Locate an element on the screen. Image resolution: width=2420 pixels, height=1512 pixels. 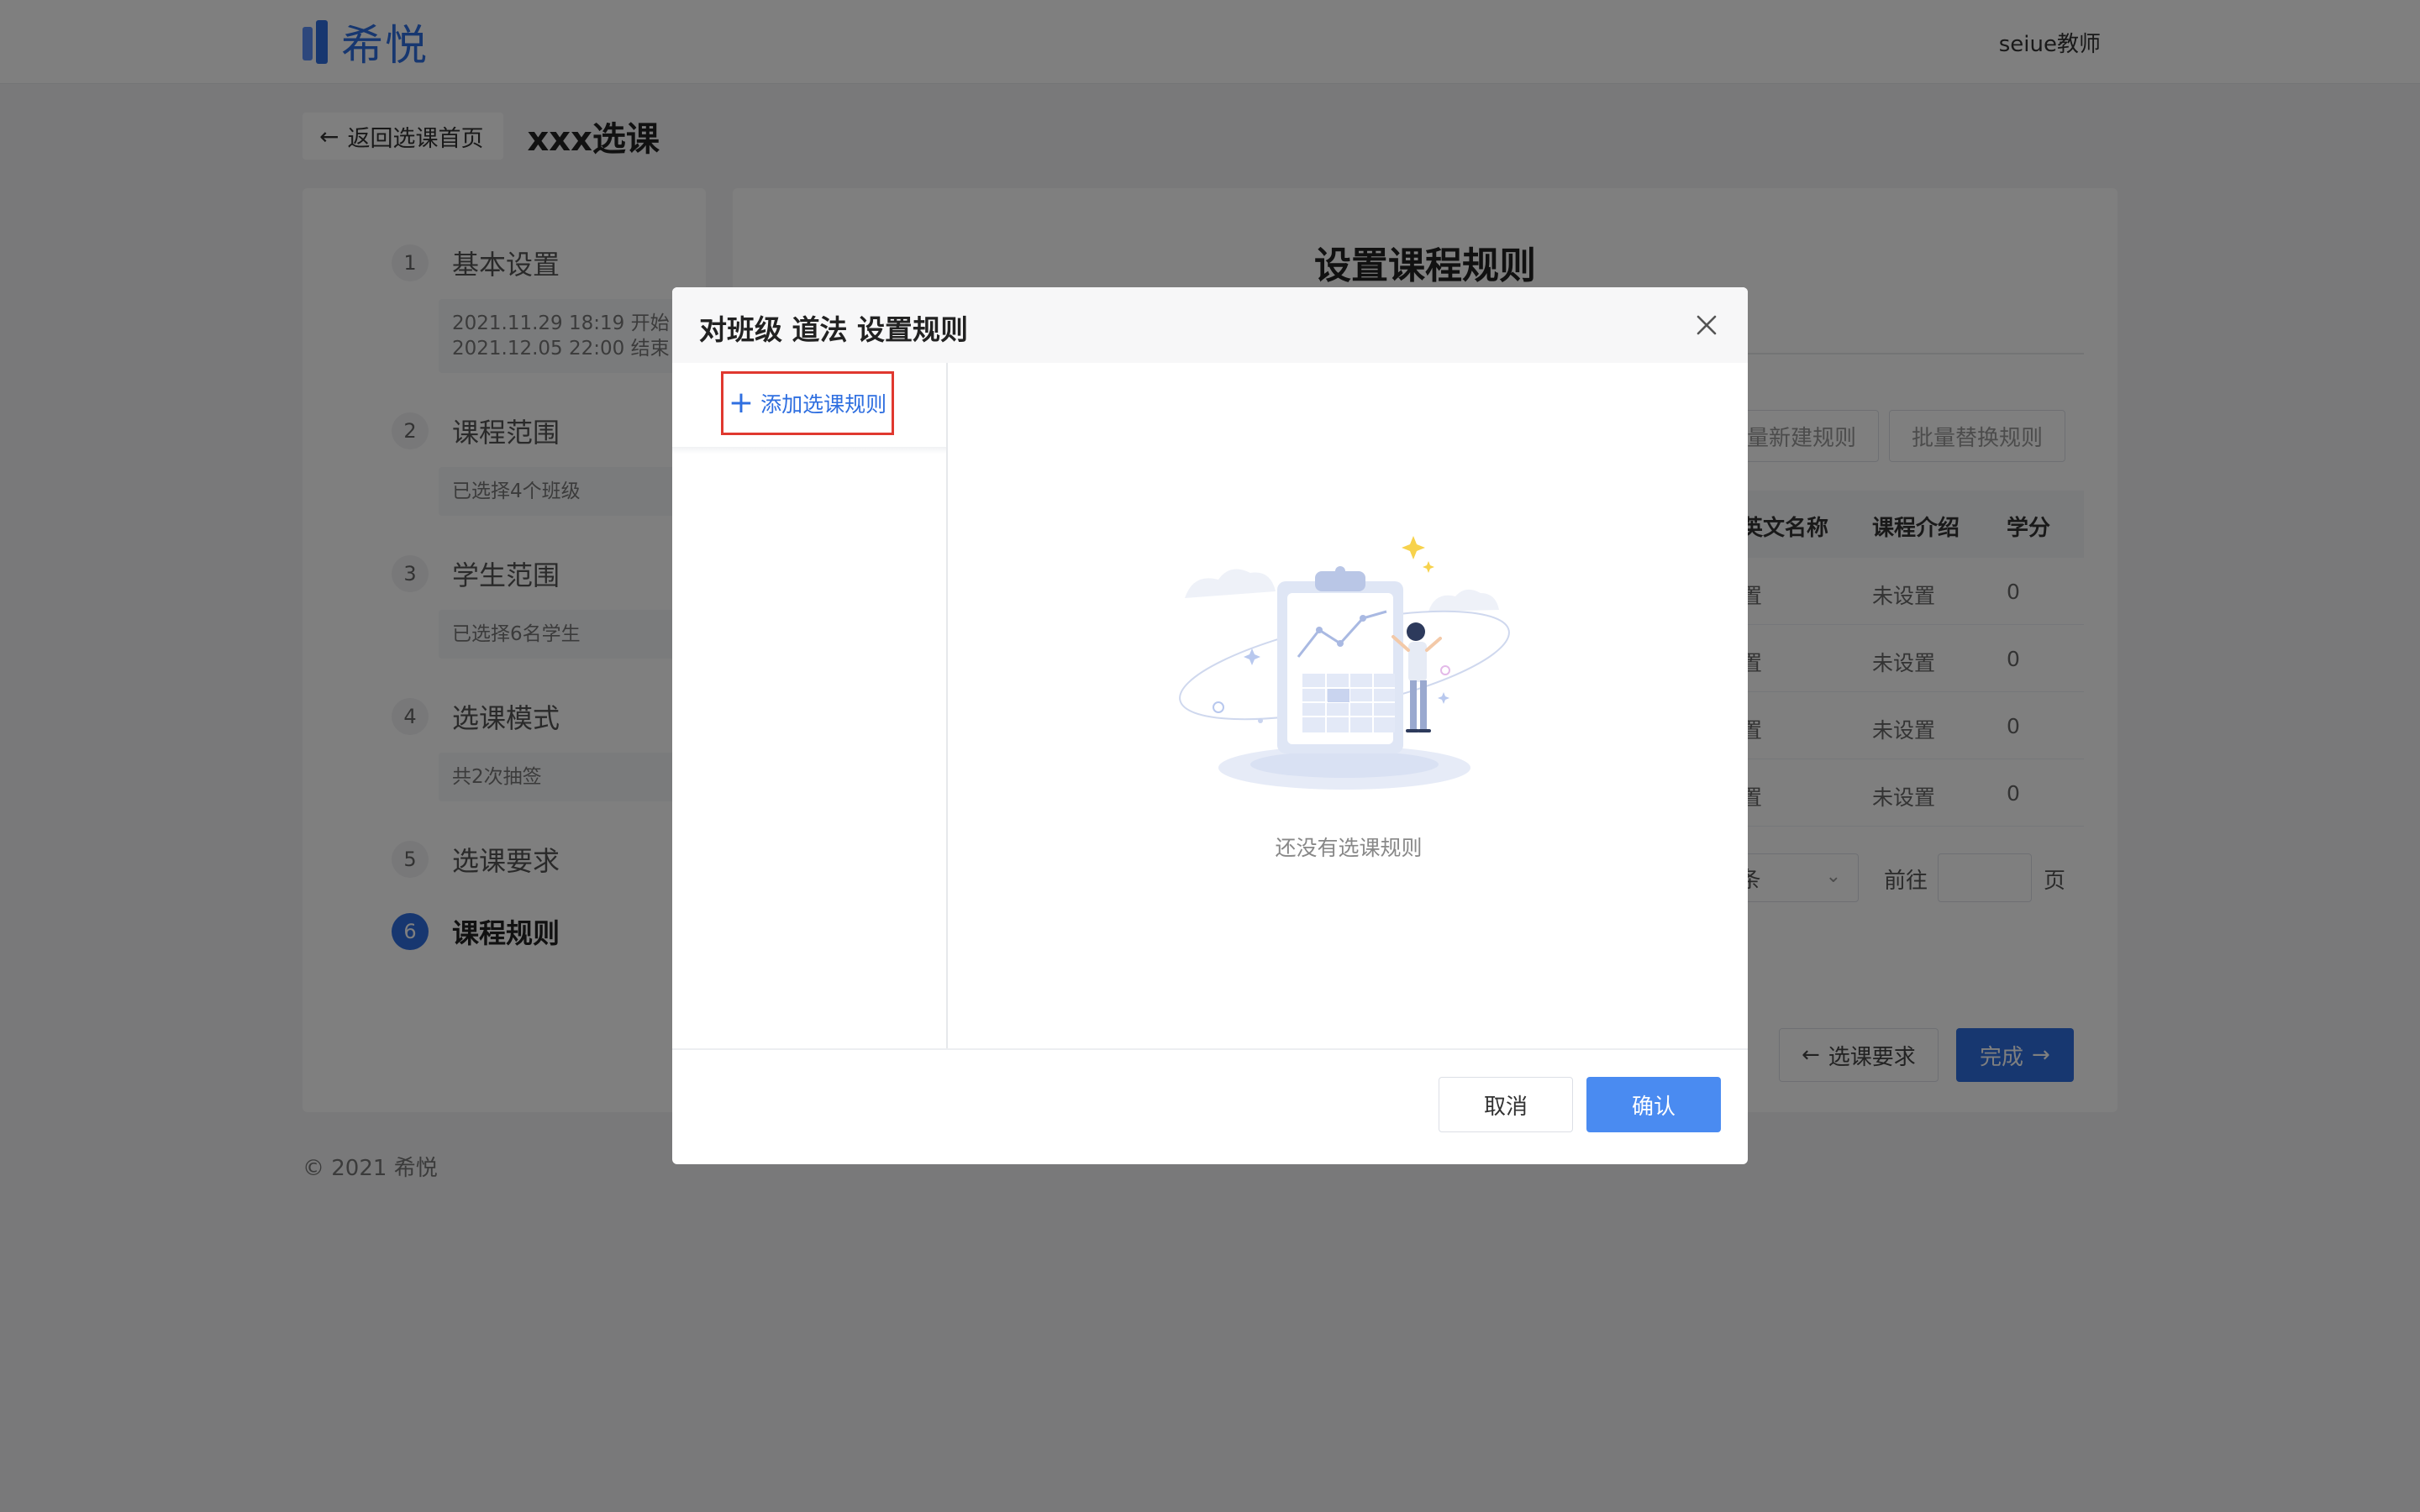
empty-state-text: 还没有选课规则 is located at coordinates (1349, 848).